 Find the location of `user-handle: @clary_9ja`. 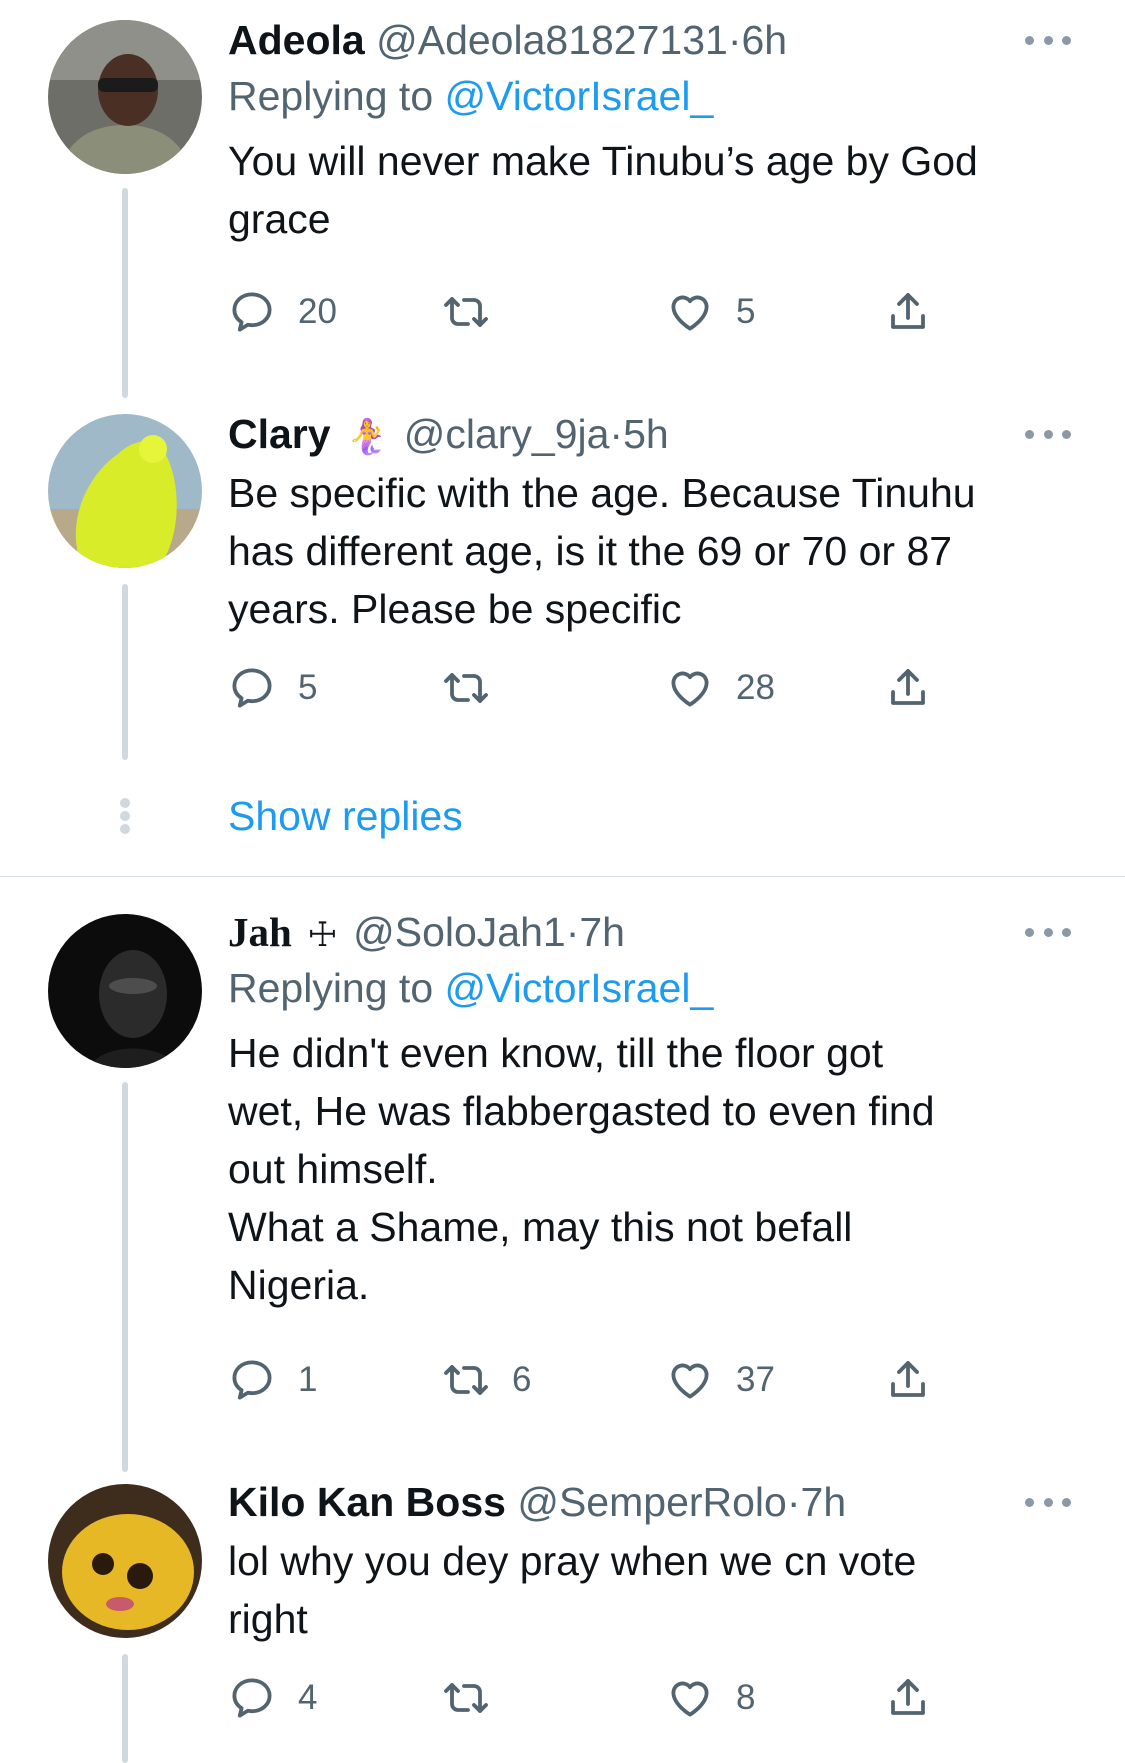

user-handle: @clary_9ja is located at coordinates (507, 434).